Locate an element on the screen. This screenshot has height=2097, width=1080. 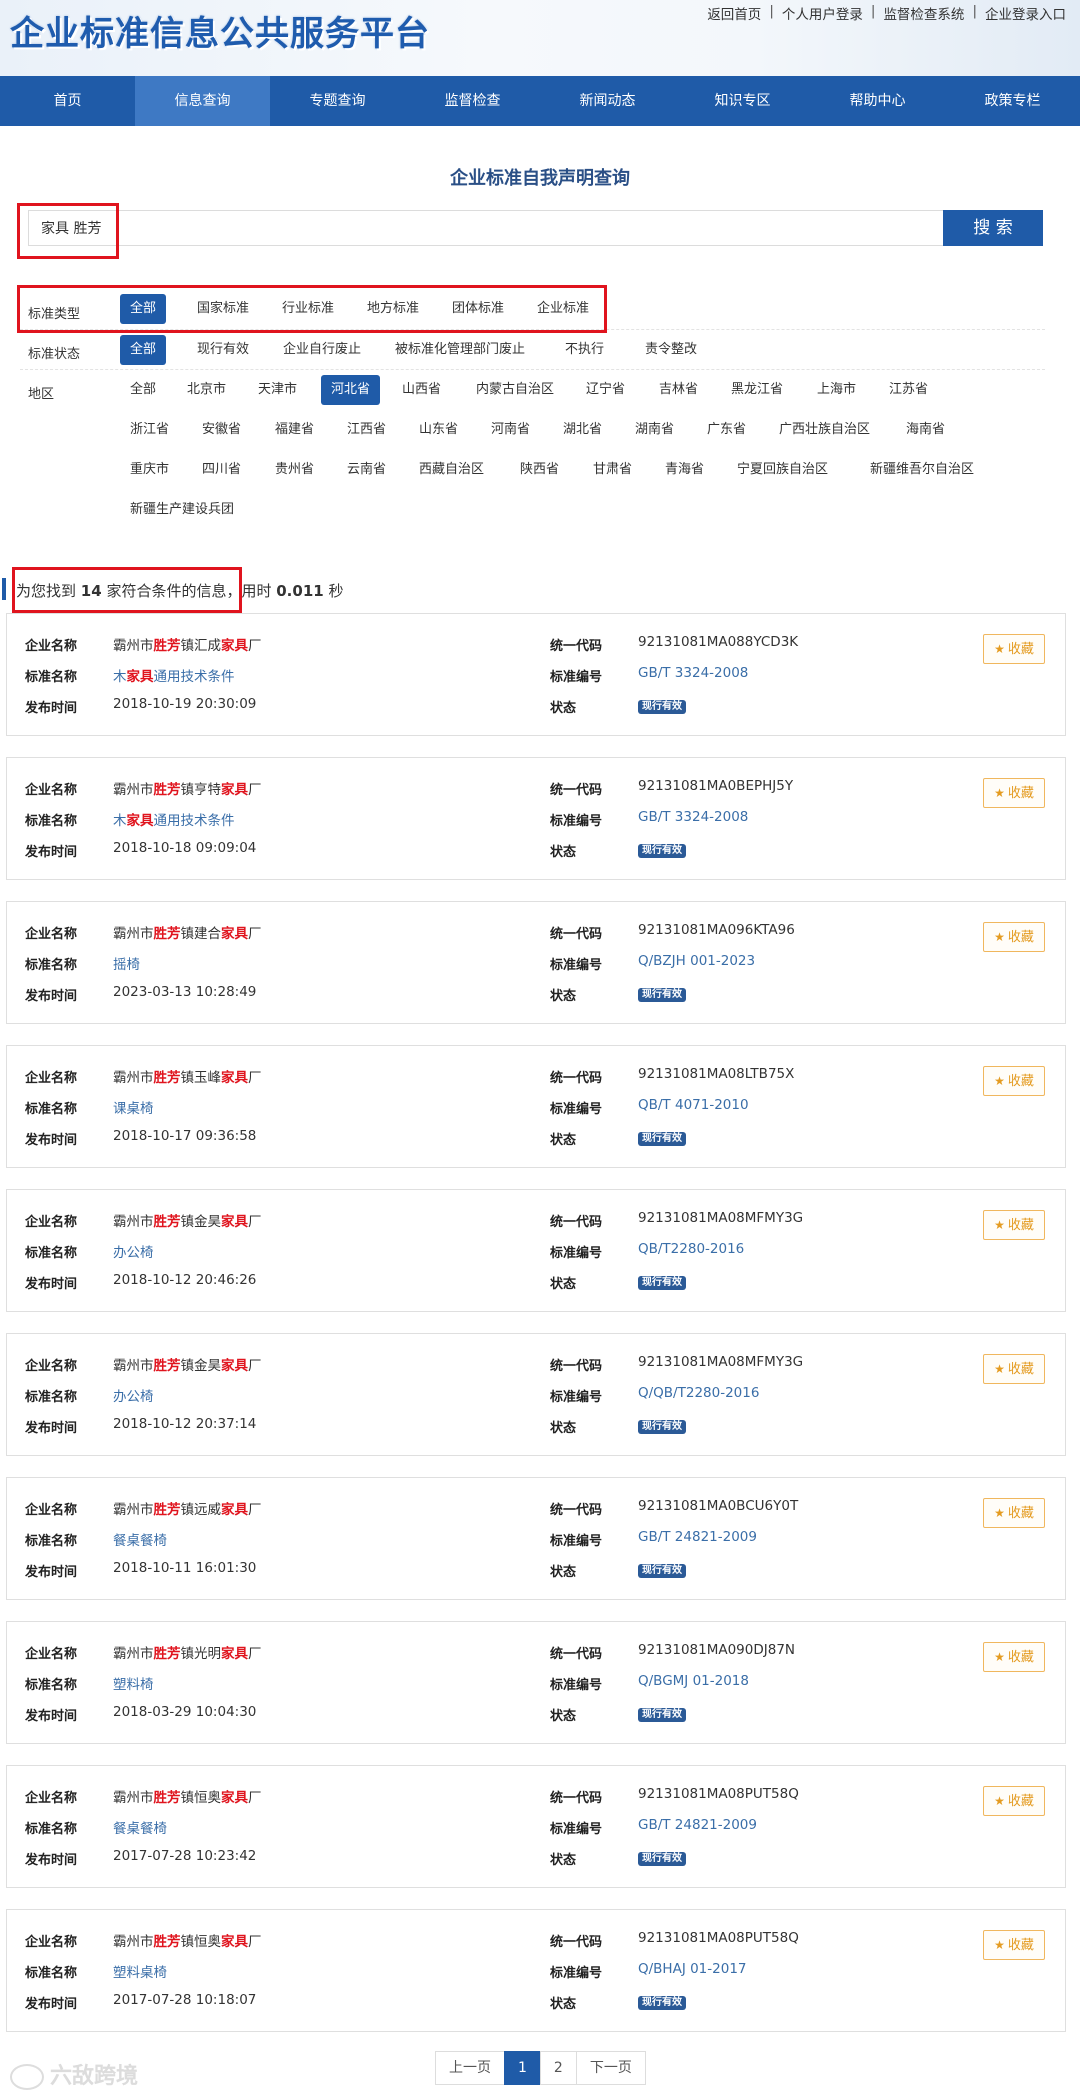
nav-news: 新闻动态 is located at coordinates (607, 101).